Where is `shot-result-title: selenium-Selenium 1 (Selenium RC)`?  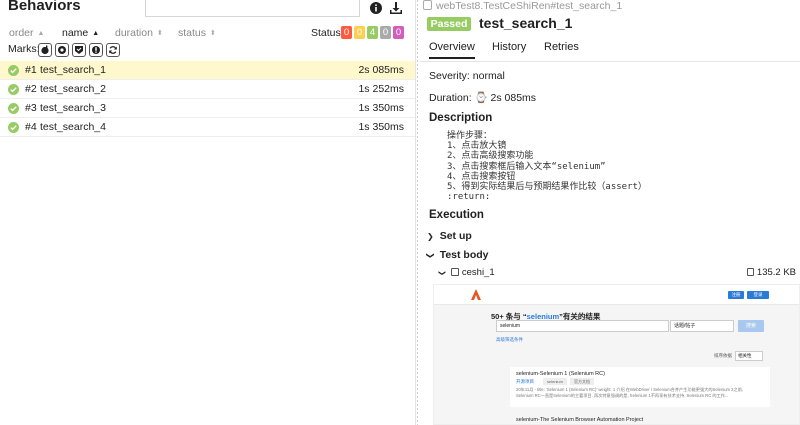 shot-result-title: selenium-Selenium 1 (Selenium RC) is located at coordinates (560, 374).